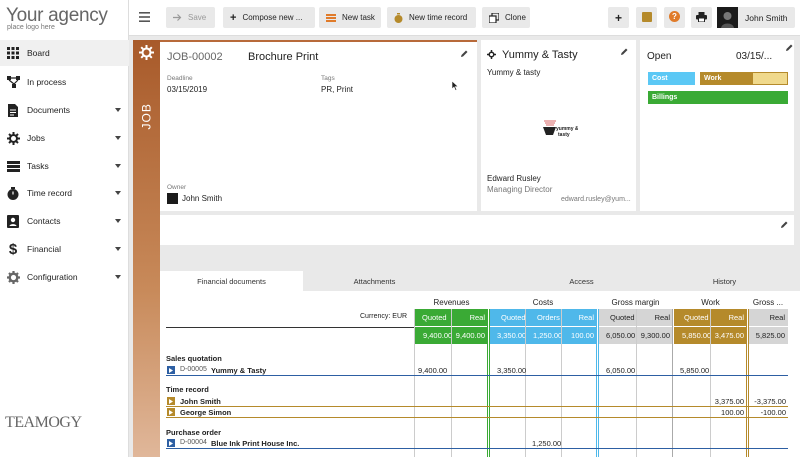 The height and width of the screenshot is (457, 800). I want to click on col-gm-real: Real, so click(662, 317).